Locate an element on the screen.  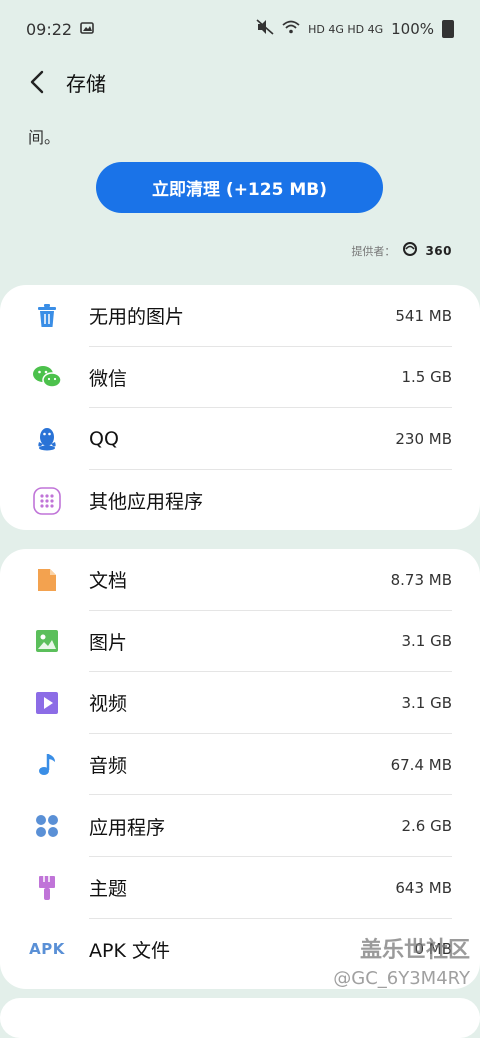
item-label: 微信 is located at coordinates (108, 378).